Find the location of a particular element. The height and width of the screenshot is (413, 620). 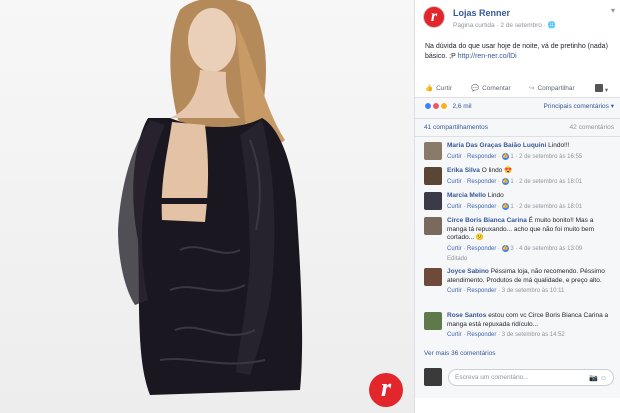

comment-text: O lindo 😍 is located at coordinates (497, 170).